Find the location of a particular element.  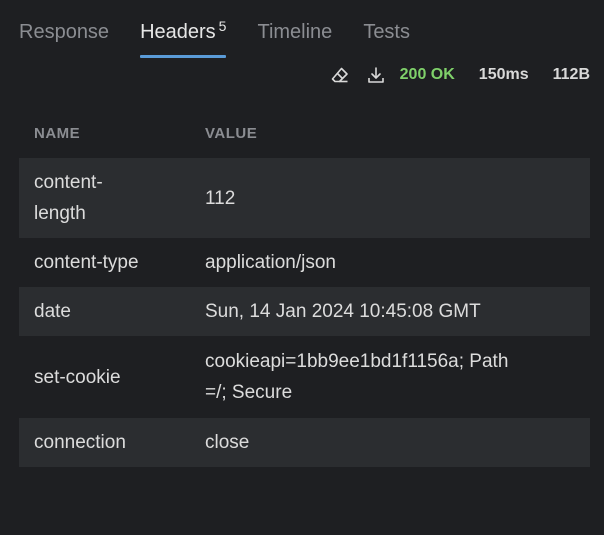

header-name: content-length is located at coordinates (104, 198).